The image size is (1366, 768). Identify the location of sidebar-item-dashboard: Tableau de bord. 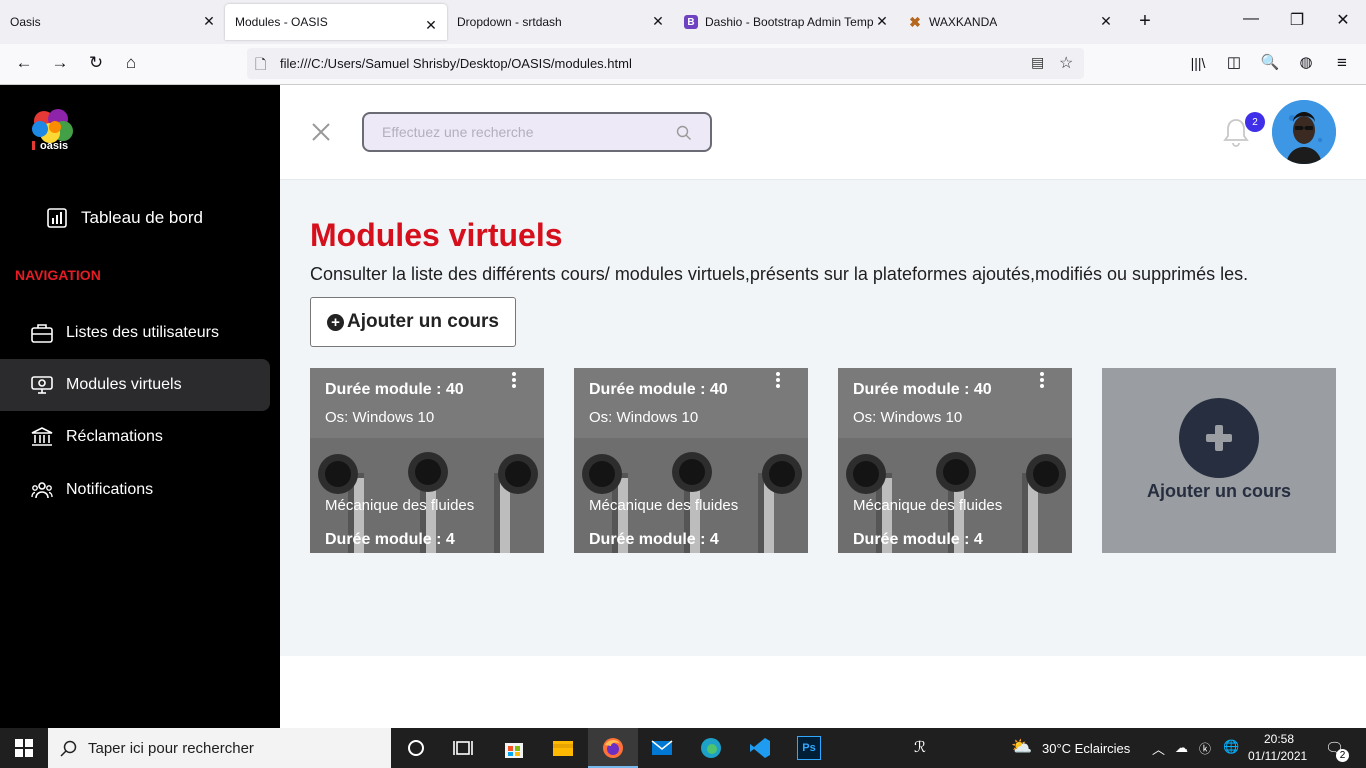
(150, 218).